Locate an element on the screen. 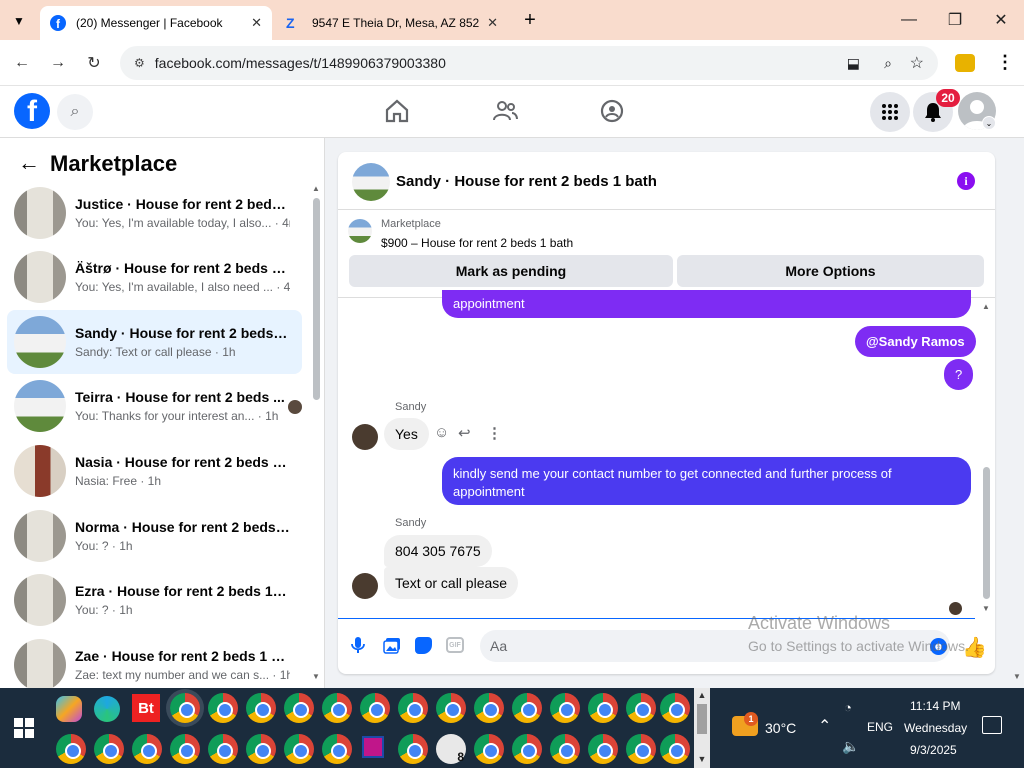 This screenshot has width=1024, height=768. voice-clip-icon is located at coordinates (358, 646).